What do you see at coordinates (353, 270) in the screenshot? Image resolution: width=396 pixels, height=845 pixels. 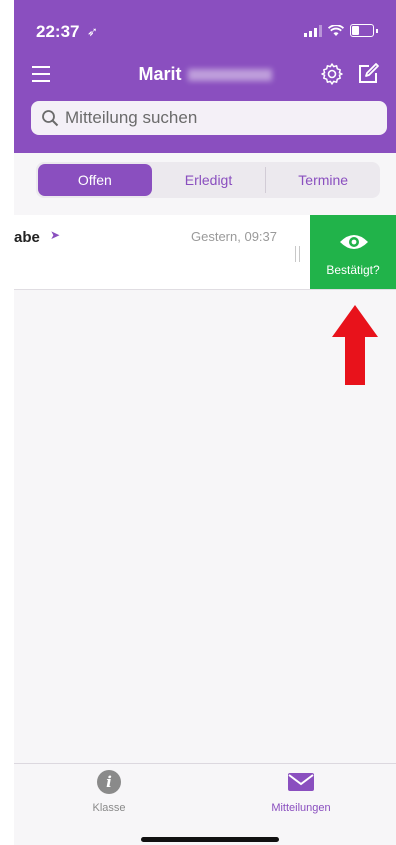 I see `confirm-label: Bestätigt?` at bounding box center [353, 270].